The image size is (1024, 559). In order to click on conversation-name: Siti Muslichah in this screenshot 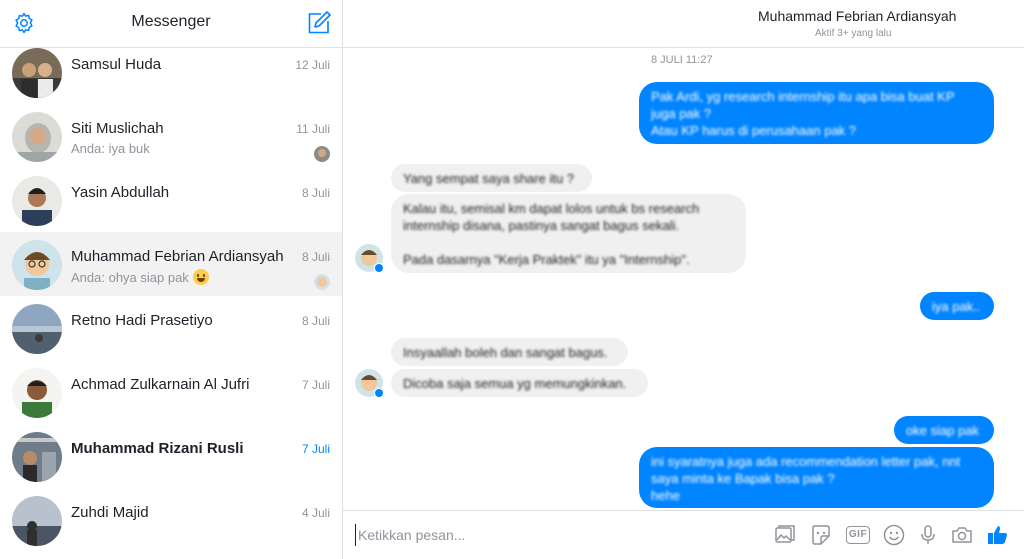, I will do `click(117, 128)`.